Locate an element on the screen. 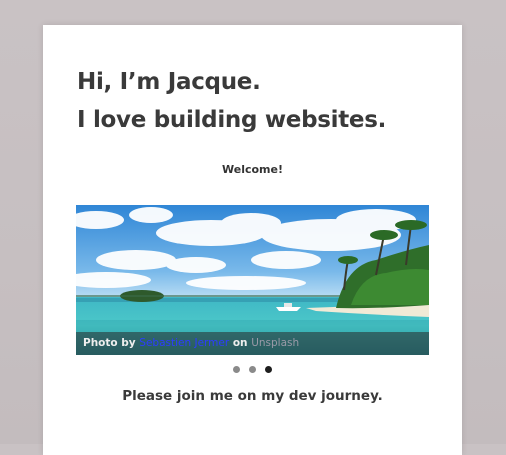  unsplash-link: Unsplash is located at coordinates (275, 343).